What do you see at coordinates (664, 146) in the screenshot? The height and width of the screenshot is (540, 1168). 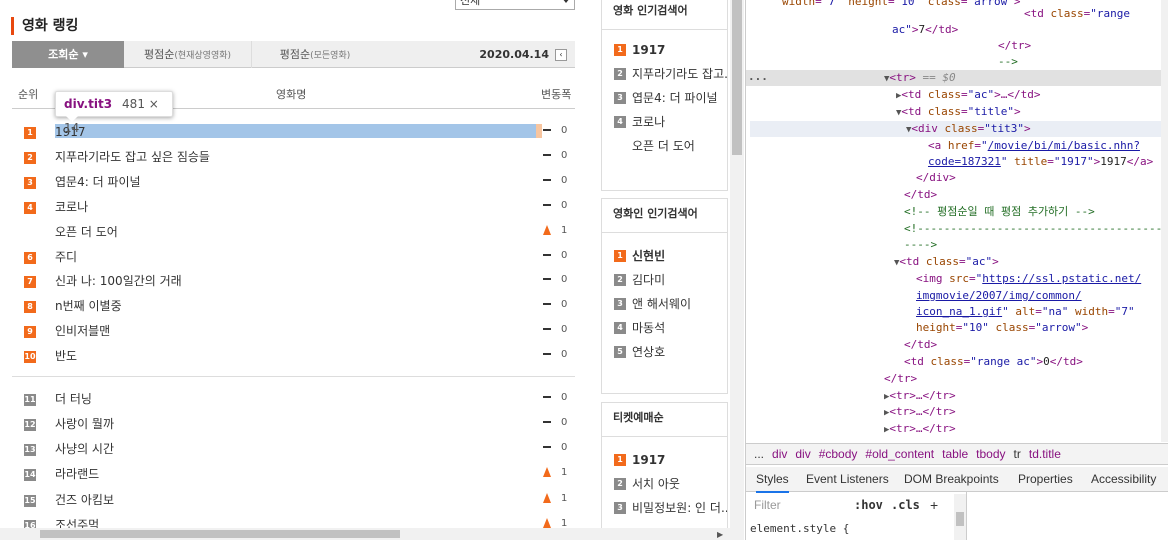 I see `sidebar-list-item: 오픈 더 도어` at bounding box center [664, 146].